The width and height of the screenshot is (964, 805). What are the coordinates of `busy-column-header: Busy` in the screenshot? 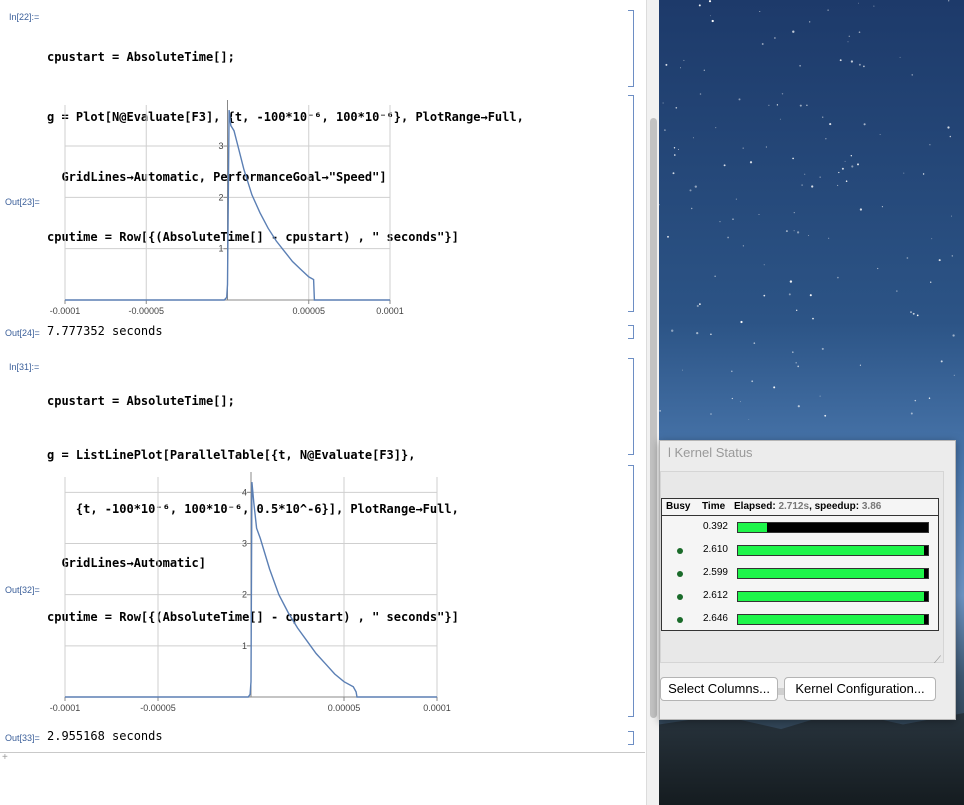 It's located at (678, 506).